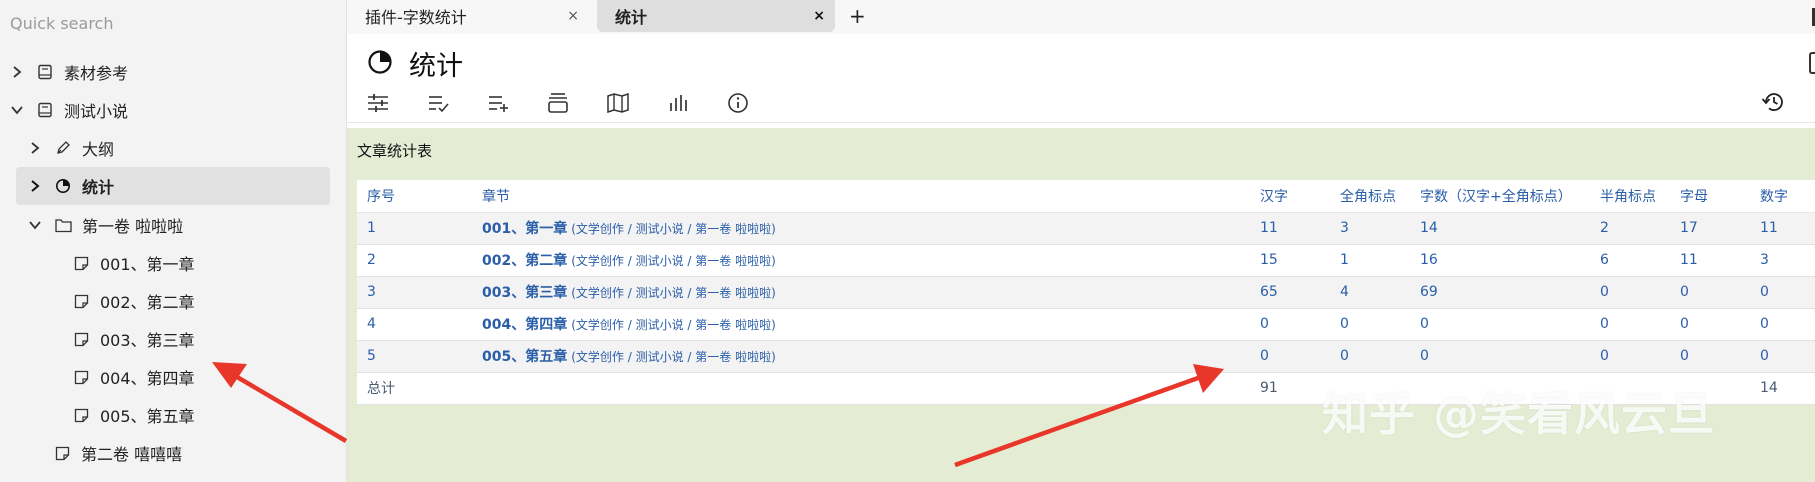 Image resolution: width=1815 pixels, height=482 pixels. I want to click on tab-plugin-word-count: 插件-字数统计 ×, so click(468, 16).